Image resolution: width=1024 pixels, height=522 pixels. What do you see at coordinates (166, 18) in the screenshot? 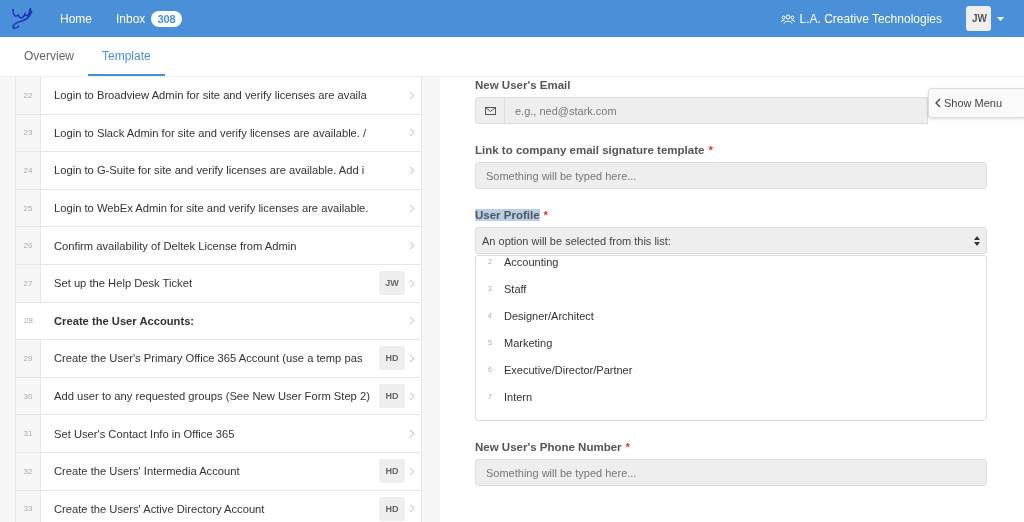
I see `count-badge: 308` at bounding box center [166, 18].